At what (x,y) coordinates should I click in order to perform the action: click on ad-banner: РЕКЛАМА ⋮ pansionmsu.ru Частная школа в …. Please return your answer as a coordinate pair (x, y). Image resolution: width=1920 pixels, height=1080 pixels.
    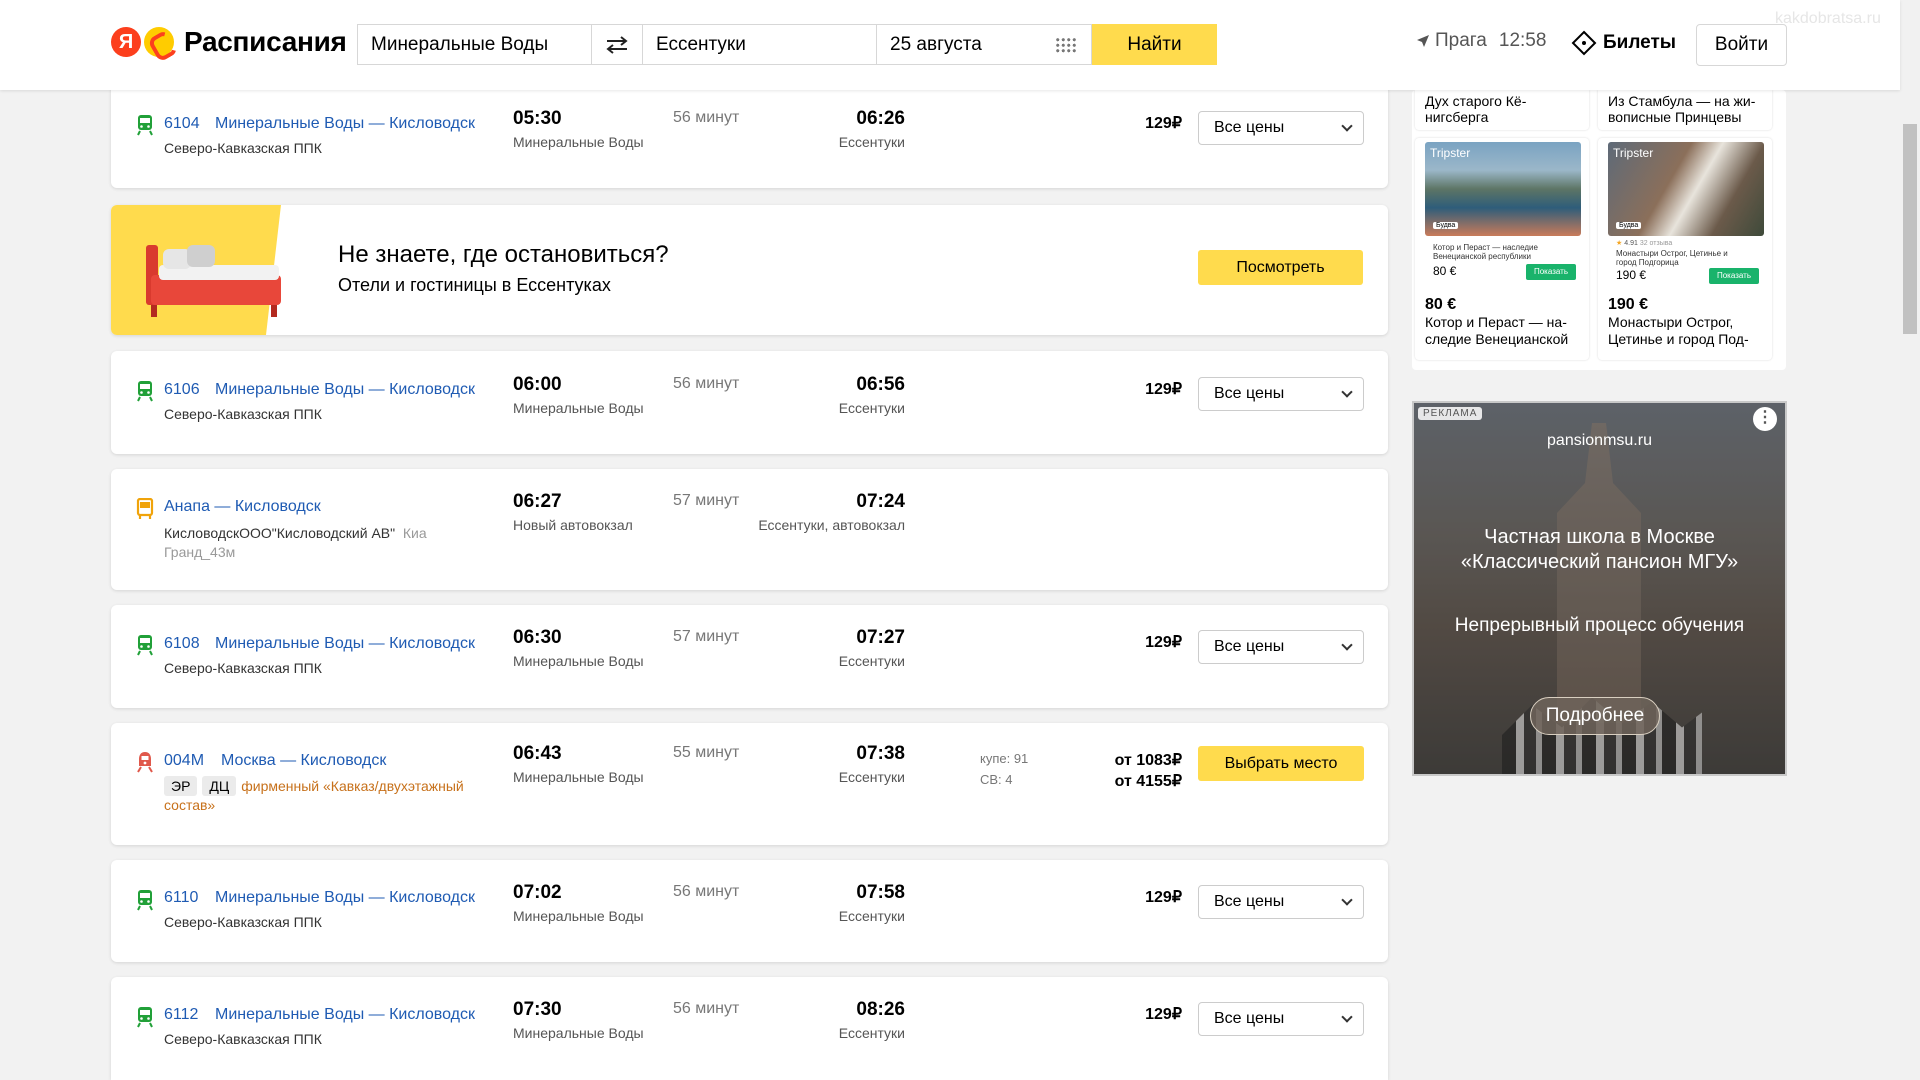
    Looking at the image, I should click on (1599, 588).